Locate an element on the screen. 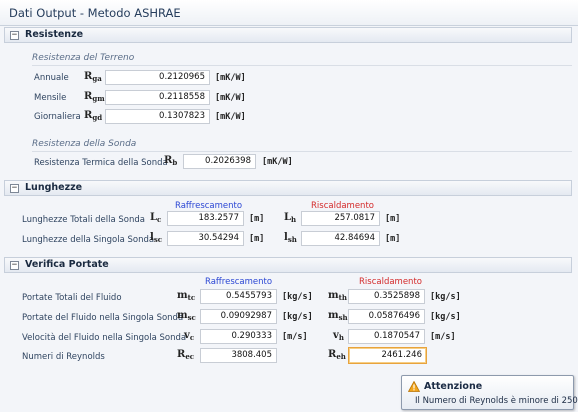 This screenshot has height=412, width=578. value-field-mth: 0.3525898 is located at coordinates (386, 296).